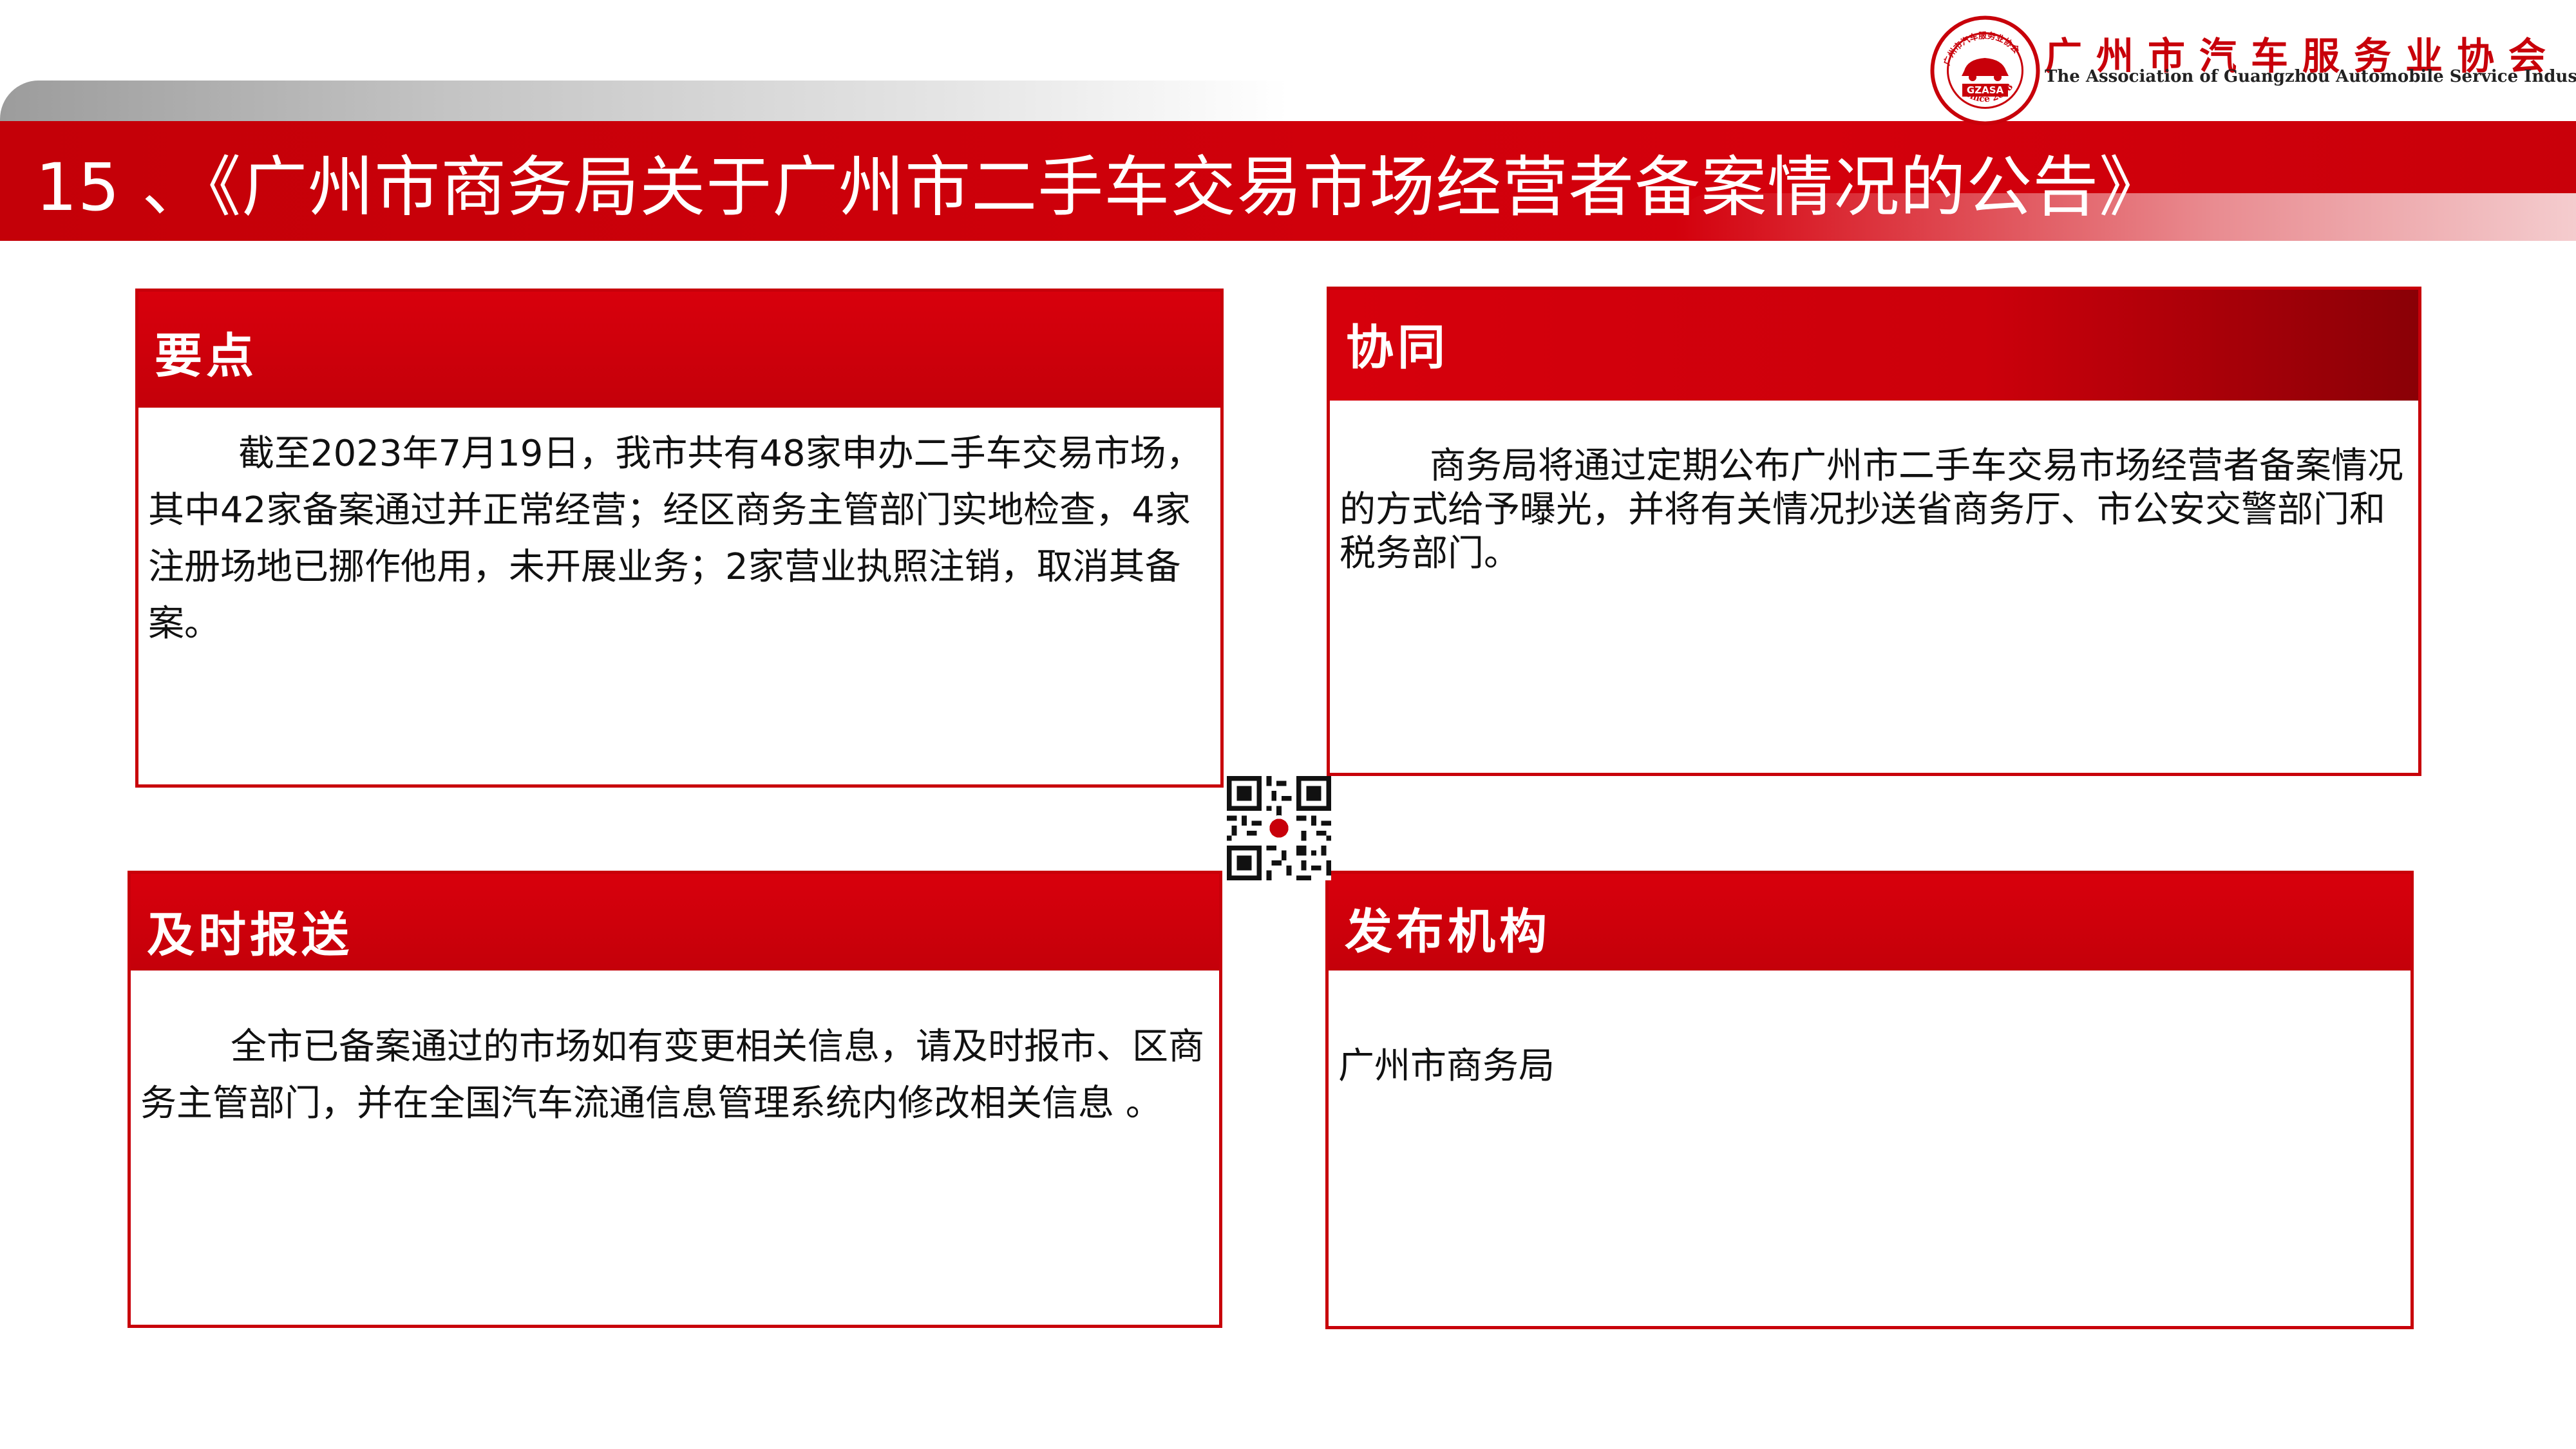 Image resolution: width=2576 pixels, height=1449 pixels. I want to click on page-title: 15 、《广州市商务局关于广州市二手车交易市场经营者备案情况的公告》, so click(1100, 187).